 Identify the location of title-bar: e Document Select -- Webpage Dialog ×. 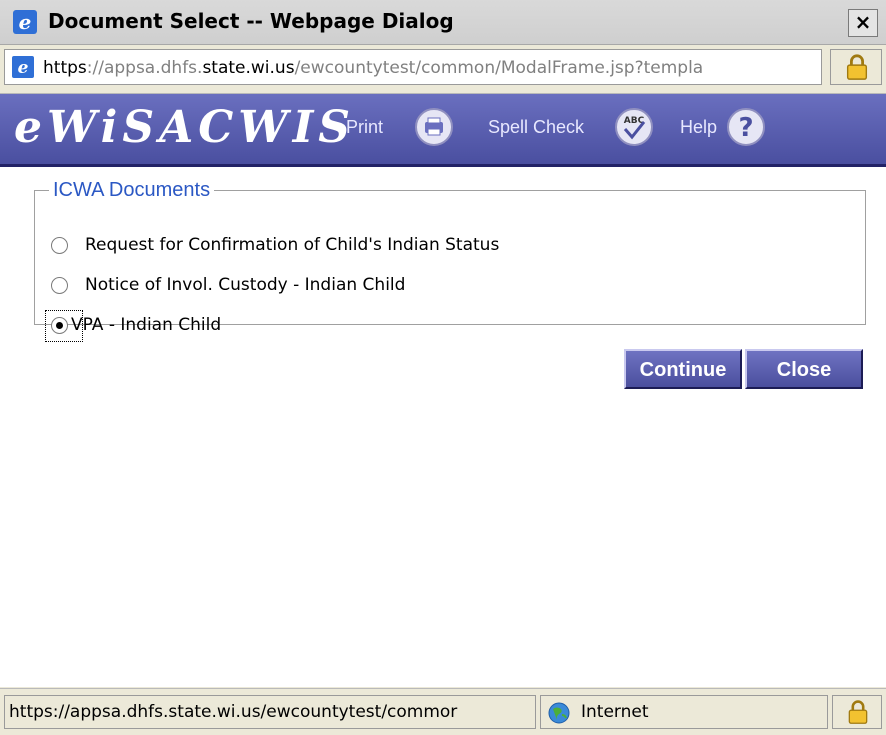
(443, 22).